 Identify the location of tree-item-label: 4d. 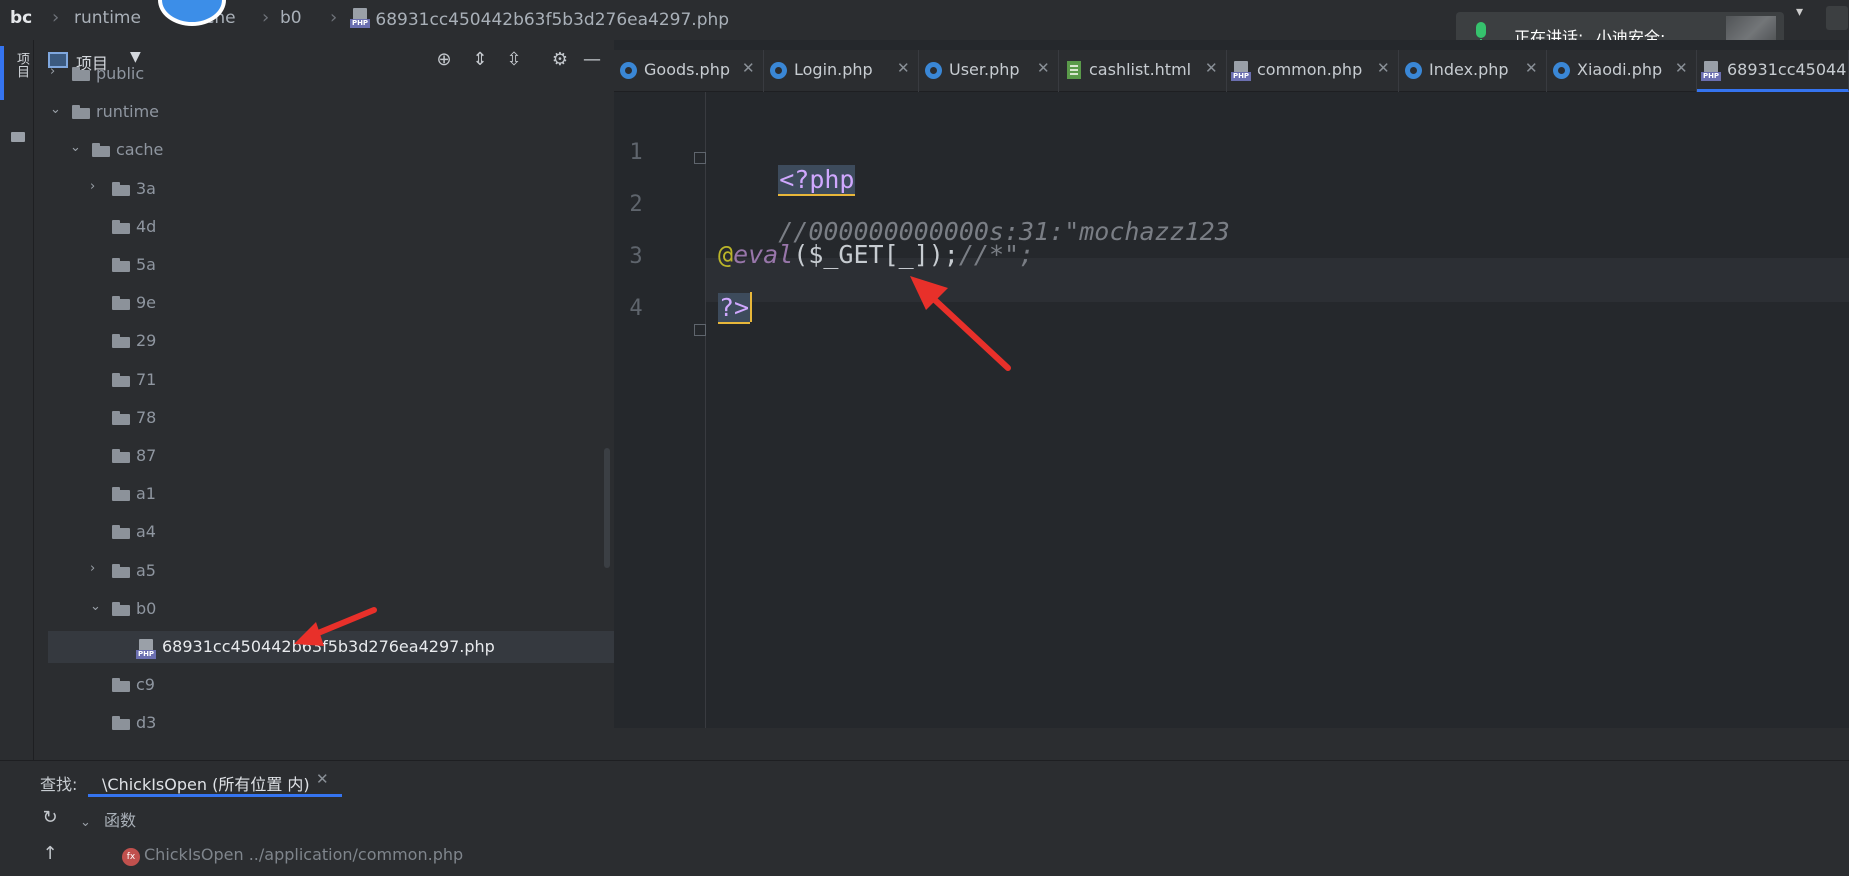
(146, 226).